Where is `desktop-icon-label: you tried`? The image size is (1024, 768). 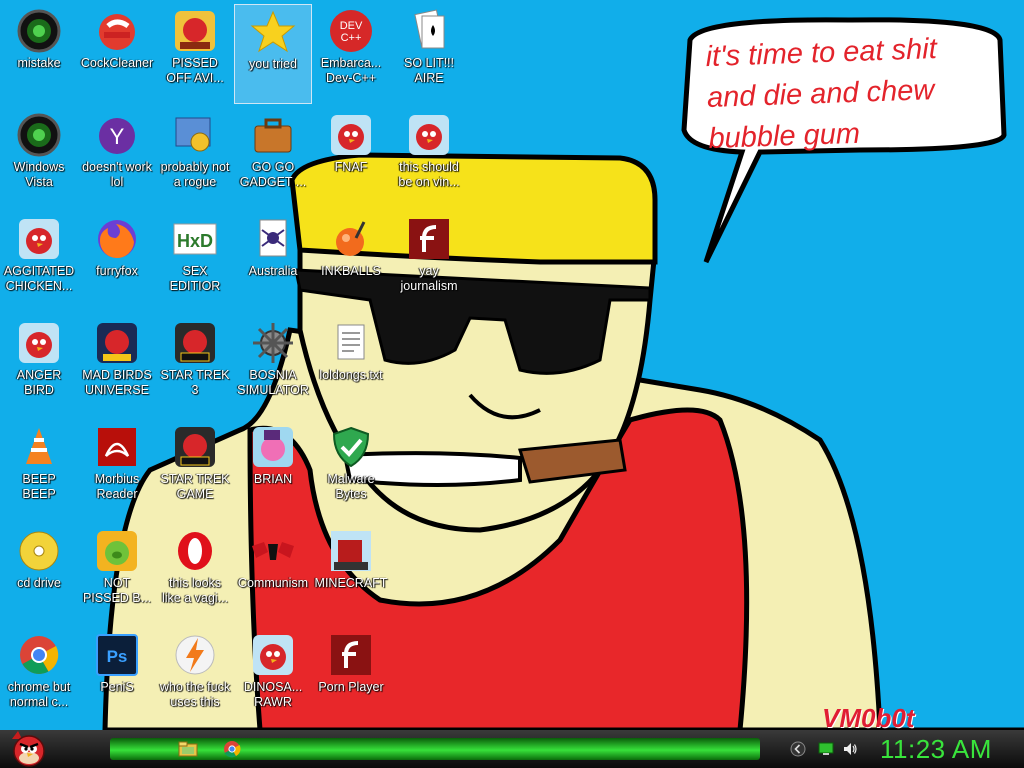
desktop-icon-label: you tried is located at coordinates (273, 64).